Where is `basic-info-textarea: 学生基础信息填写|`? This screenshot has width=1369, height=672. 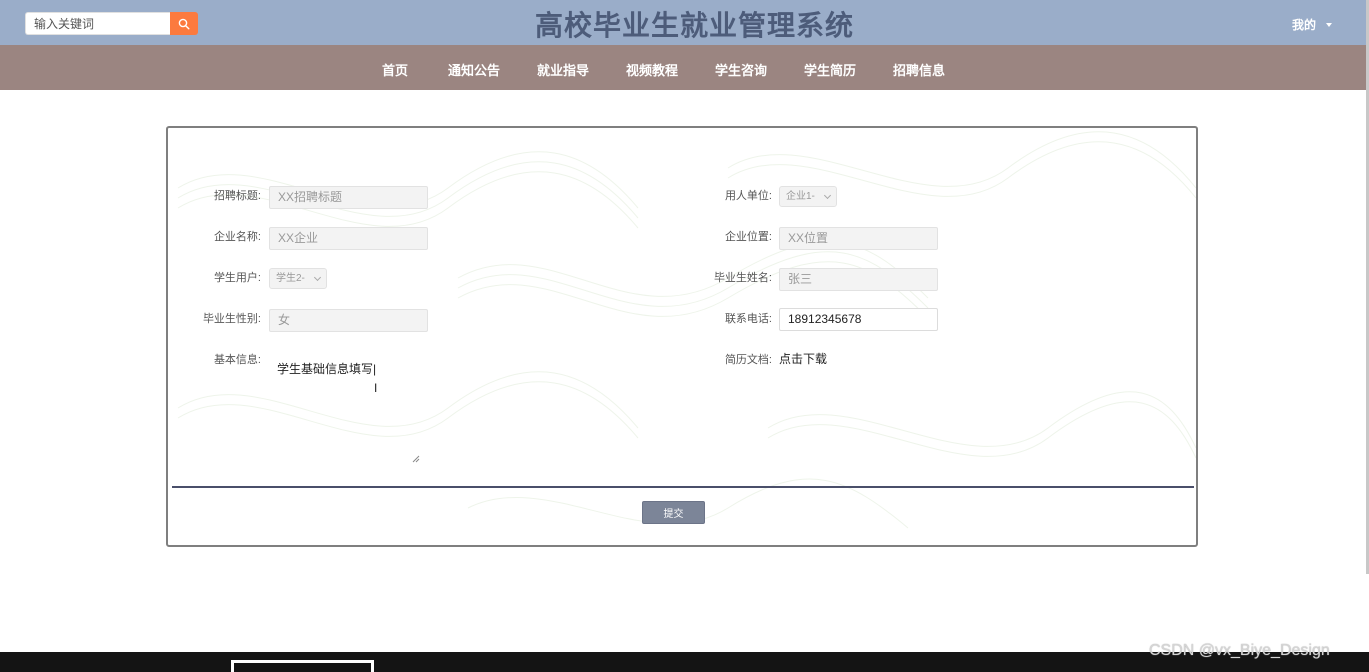 basic-info-textarea: 学生基础信息填写| is located at coordinates (345, 410).